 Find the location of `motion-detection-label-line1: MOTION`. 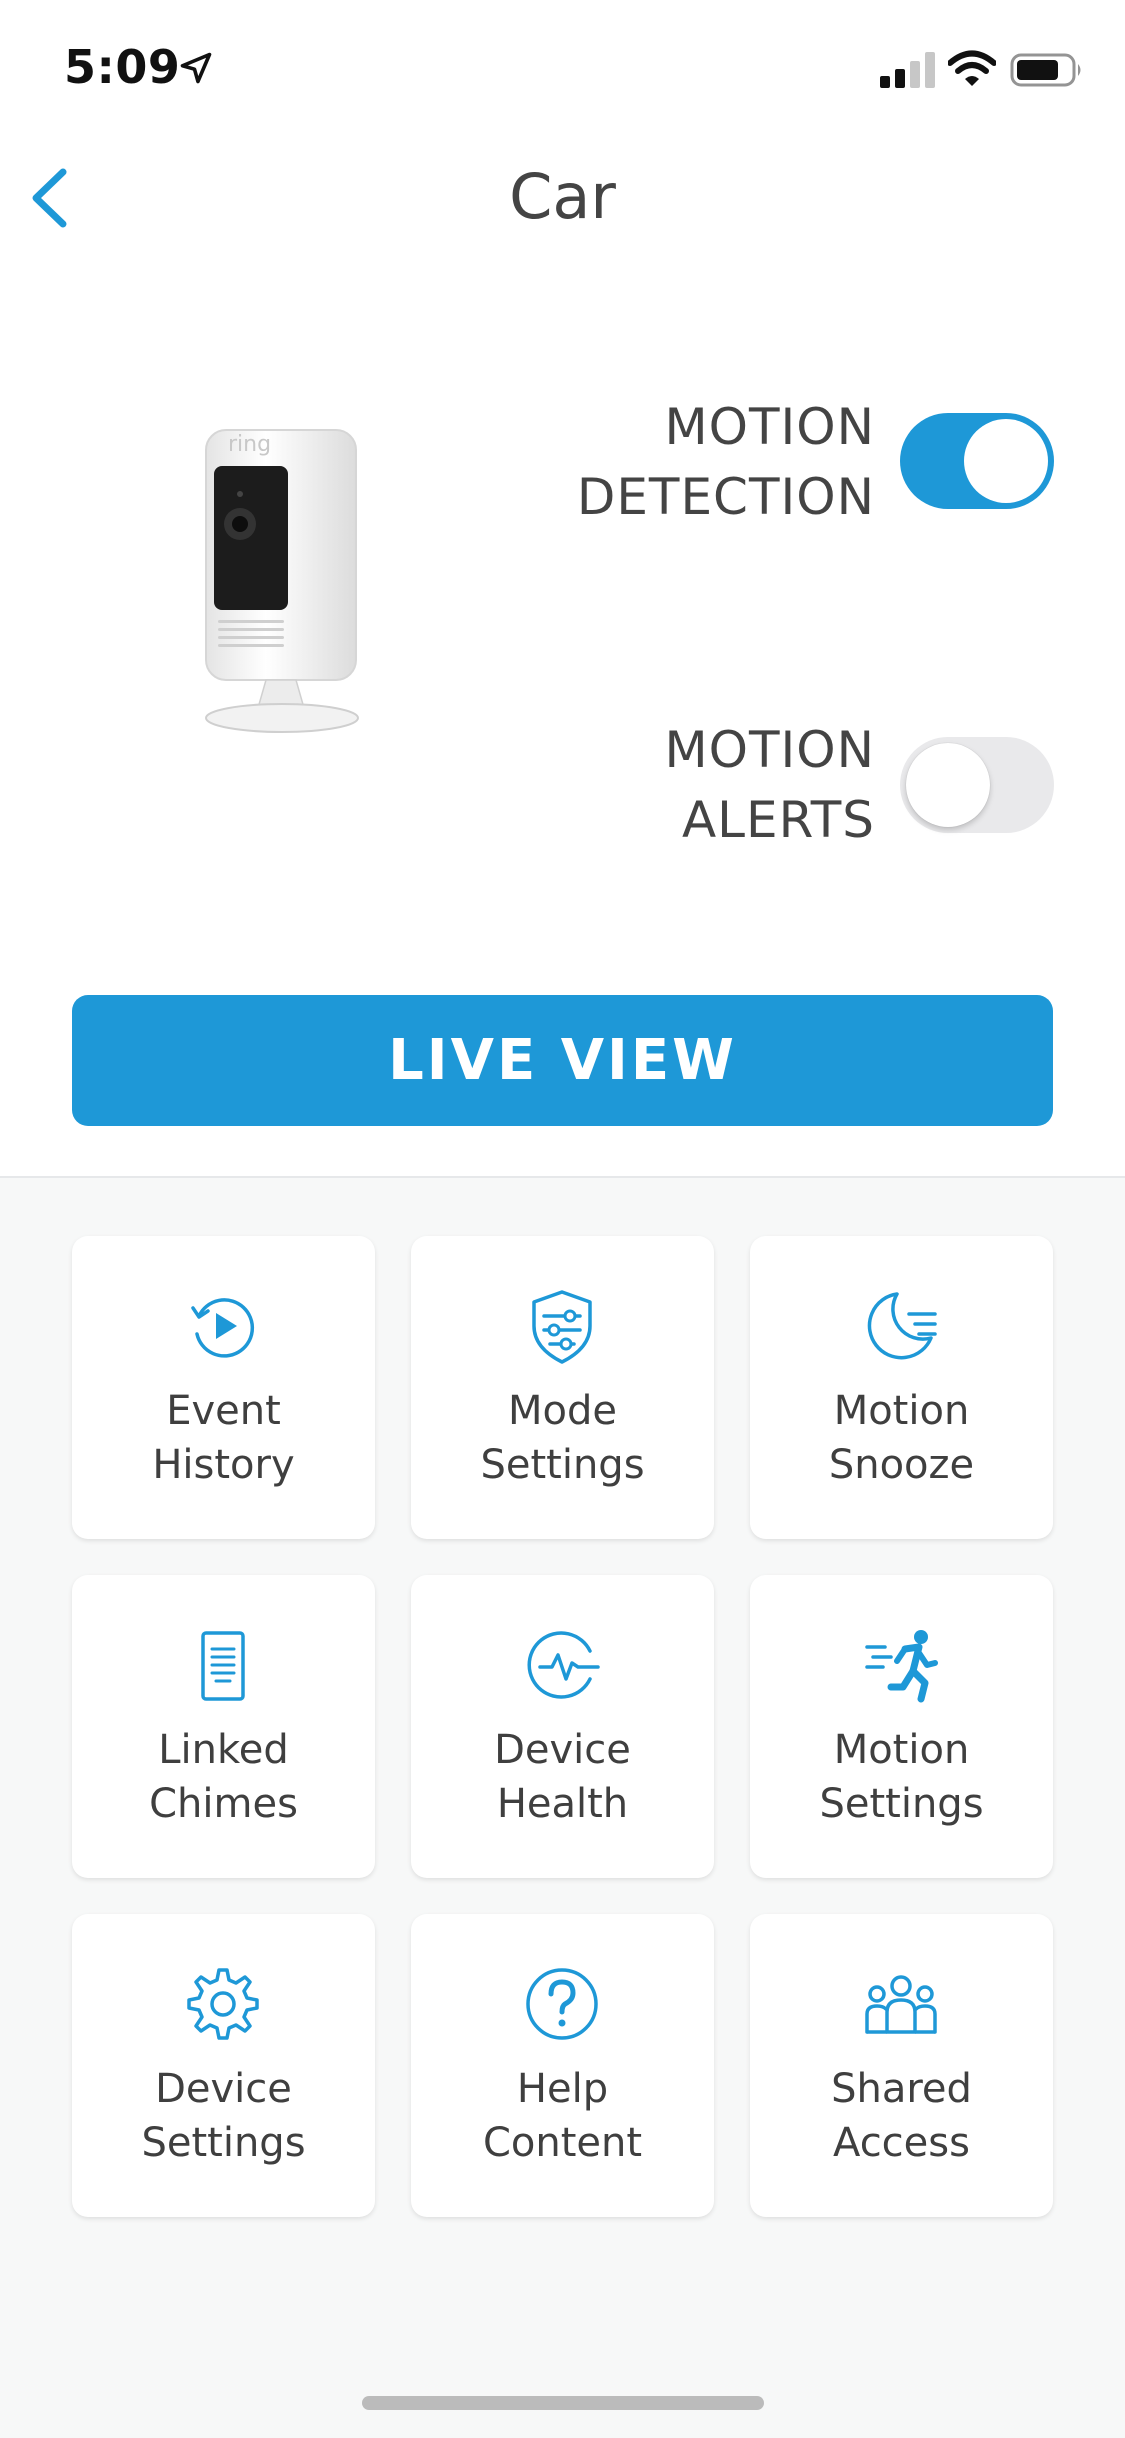

motion-detection-label-line1: MOTION is located at coordinates (769, 427).